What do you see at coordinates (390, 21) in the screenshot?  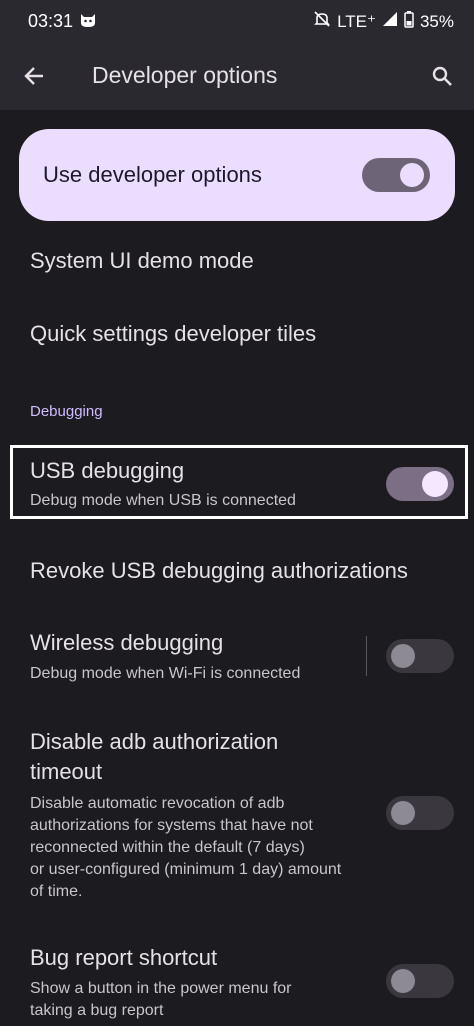 I see `signal-icon` at bounding box center [390, 21].